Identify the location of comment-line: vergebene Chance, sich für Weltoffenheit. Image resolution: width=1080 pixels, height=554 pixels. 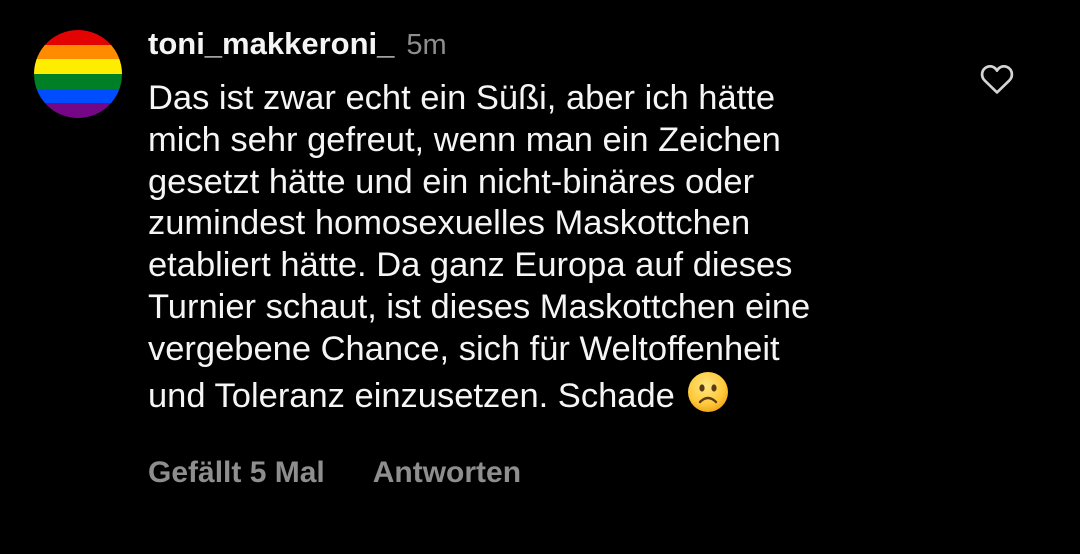
(464, 348).